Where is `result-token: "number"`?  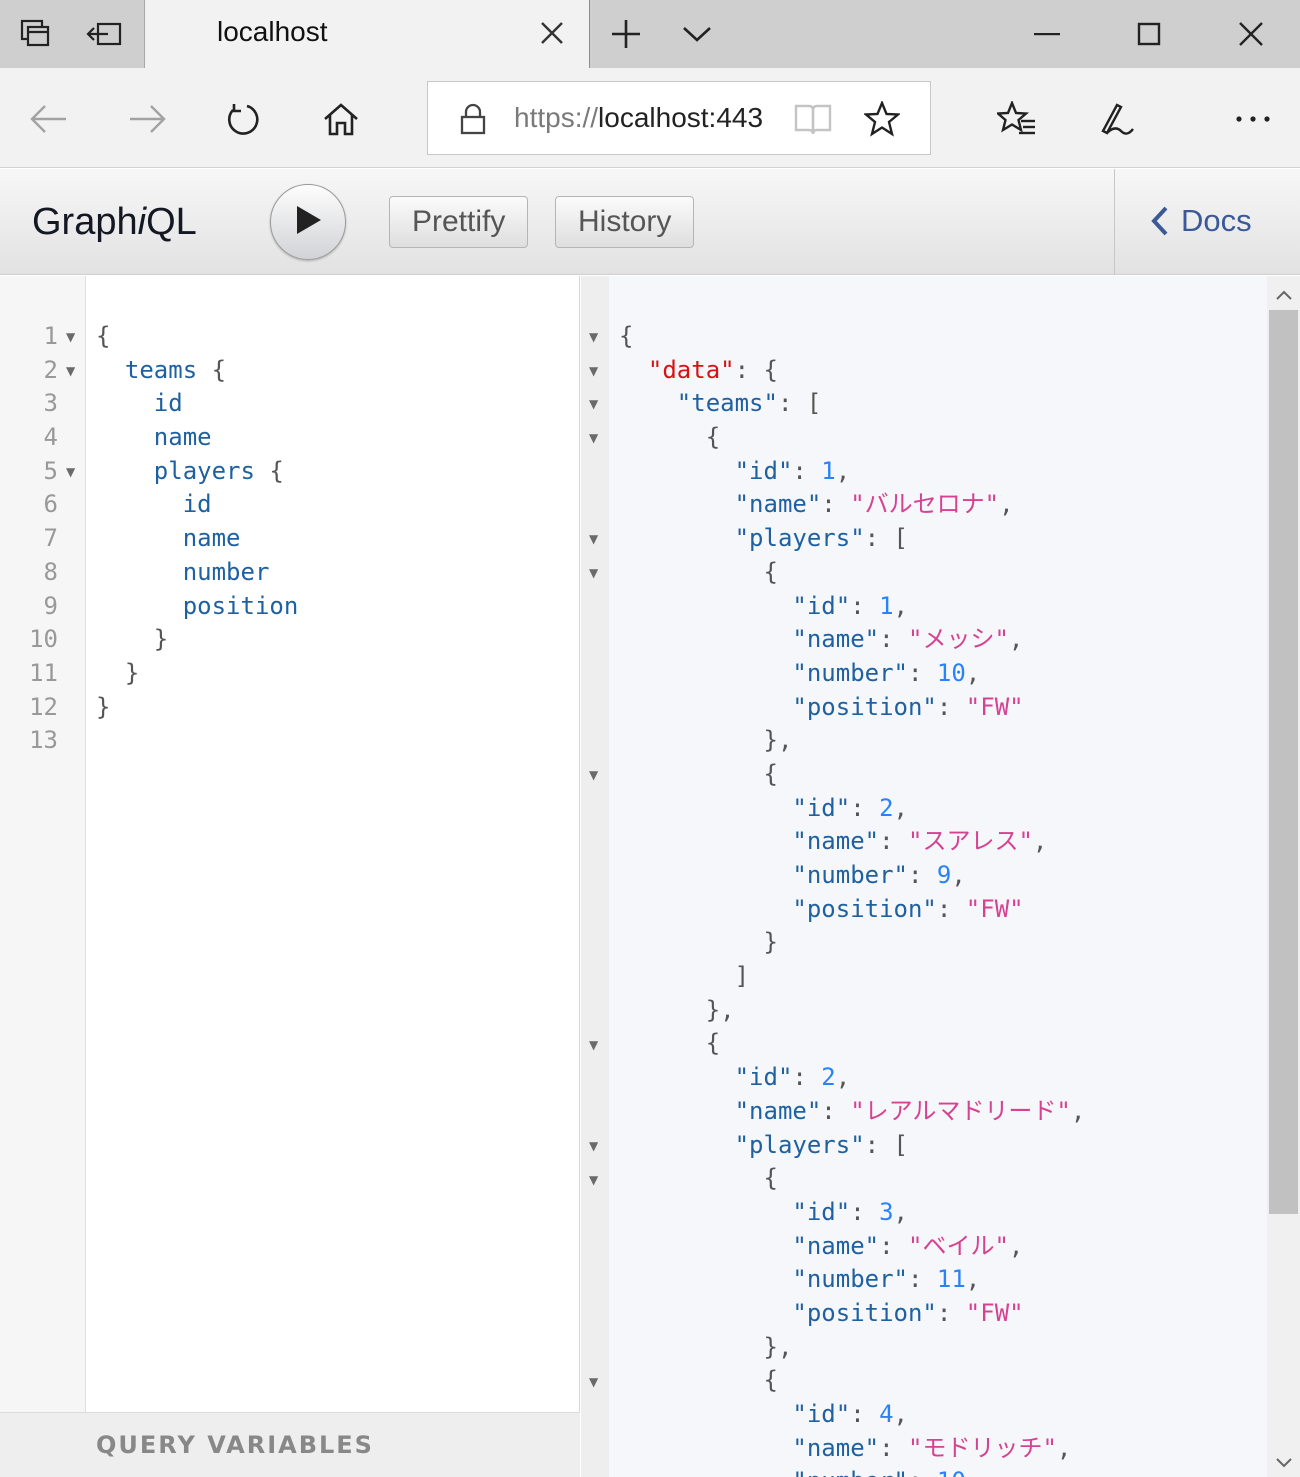 result-token: "number" is located at coordinates (850, 672).